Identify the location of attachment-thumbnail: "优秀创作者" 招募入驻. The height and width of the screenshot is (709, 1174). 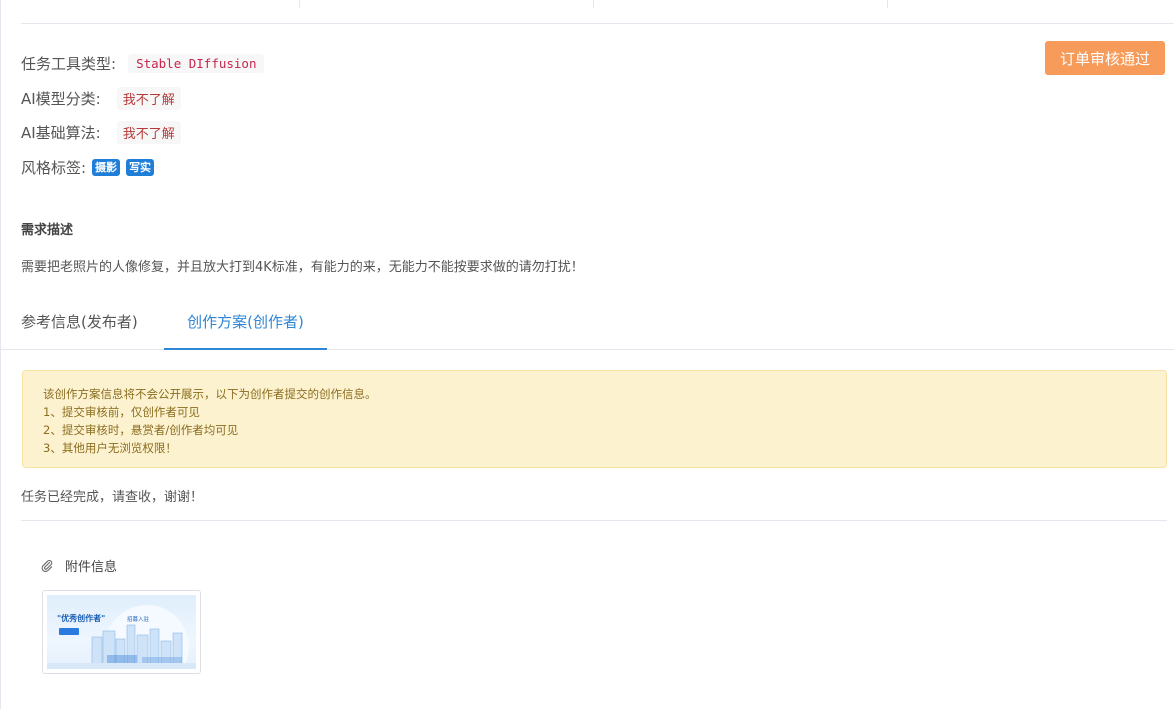
(121, 632).